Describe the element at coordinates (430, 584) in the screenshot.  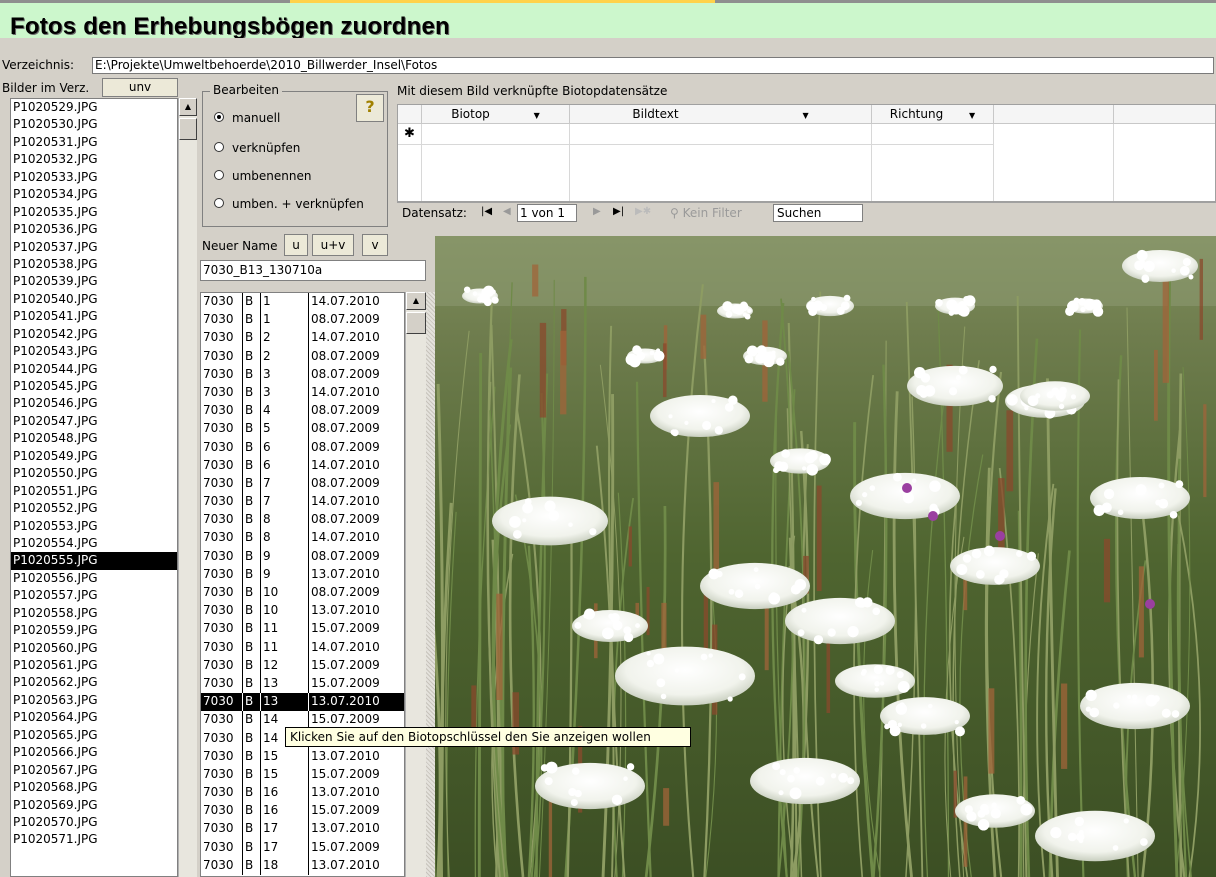
I see `splitter` at that location.